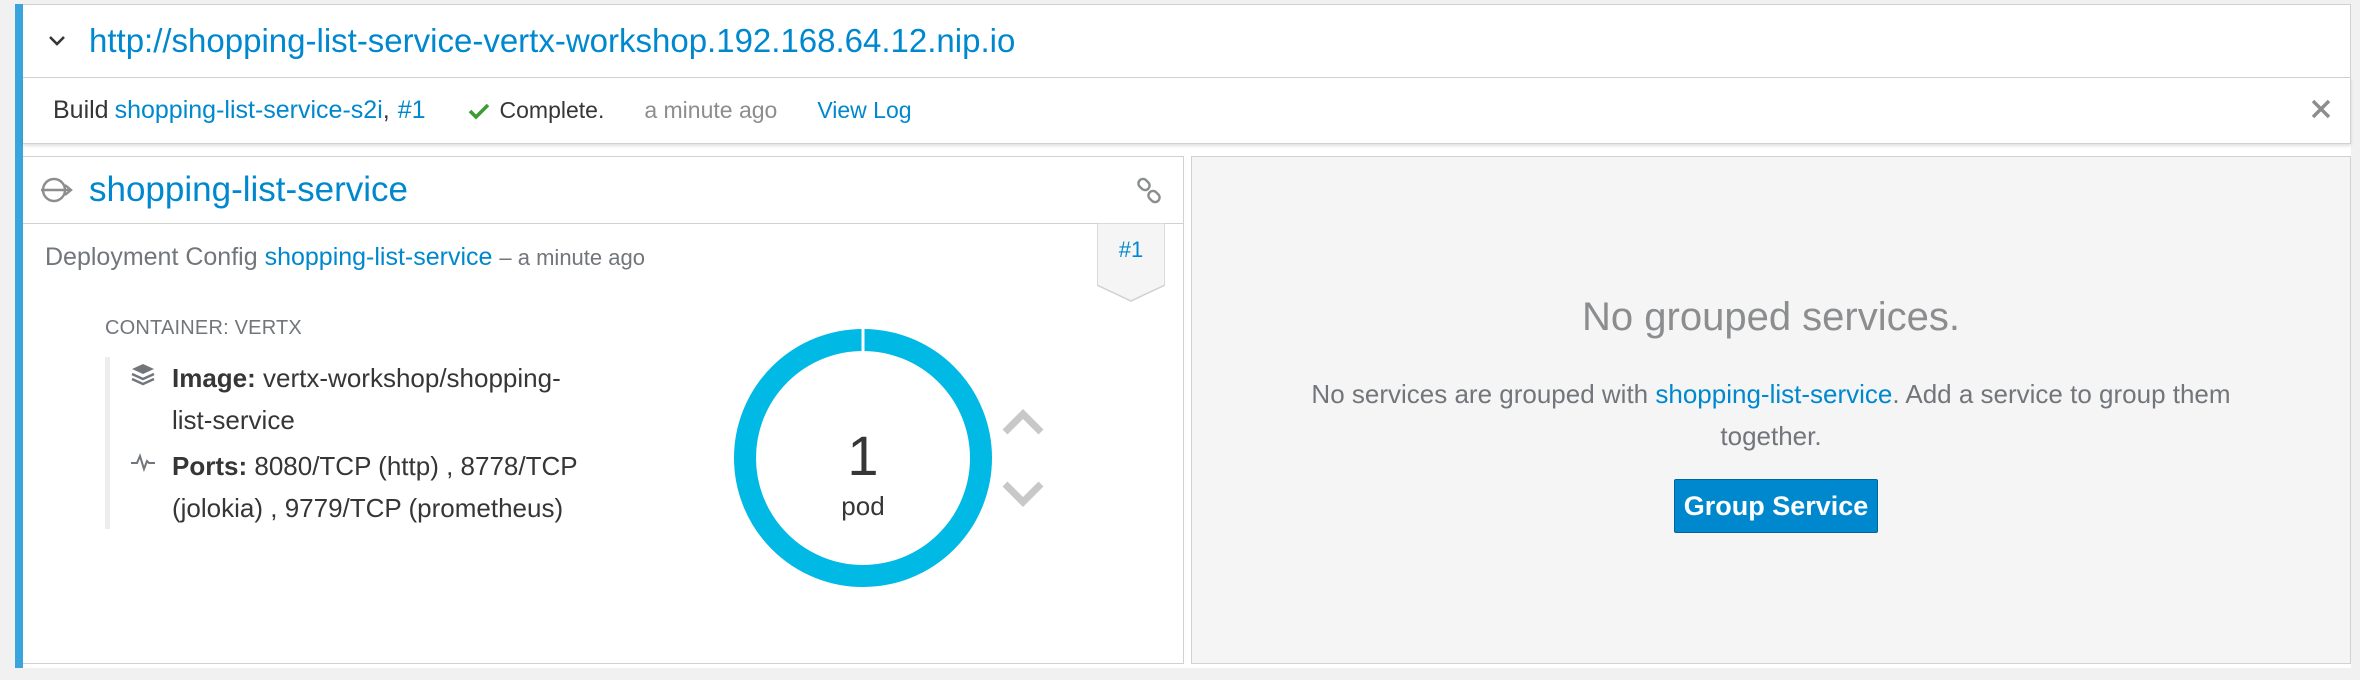 Image resolution: width=2360 pixels, height=680 pixels. I want to click on check-icon, so click(479, 111).